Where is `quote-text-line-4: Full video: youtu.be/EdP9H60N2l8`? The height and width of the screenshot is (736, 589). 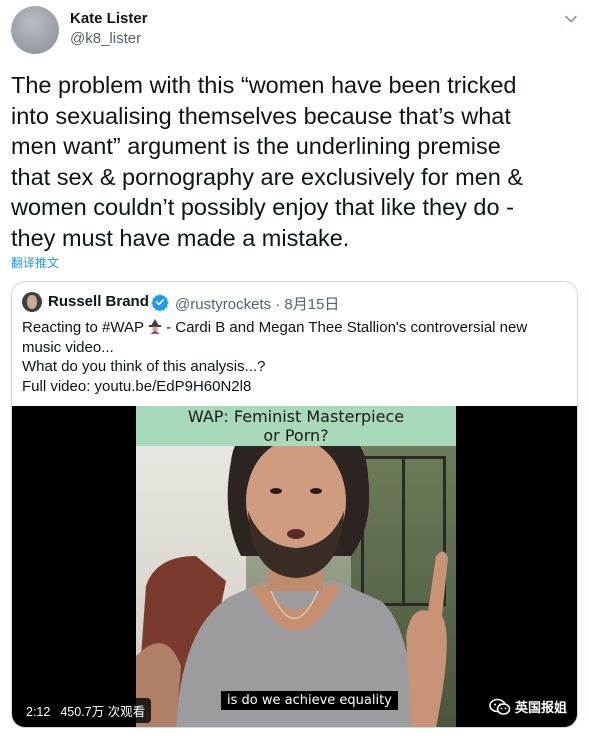
quote-text-line-4: Full video: youtu.be/EdP9H60N2l8 is located at coordinates (137, 386).